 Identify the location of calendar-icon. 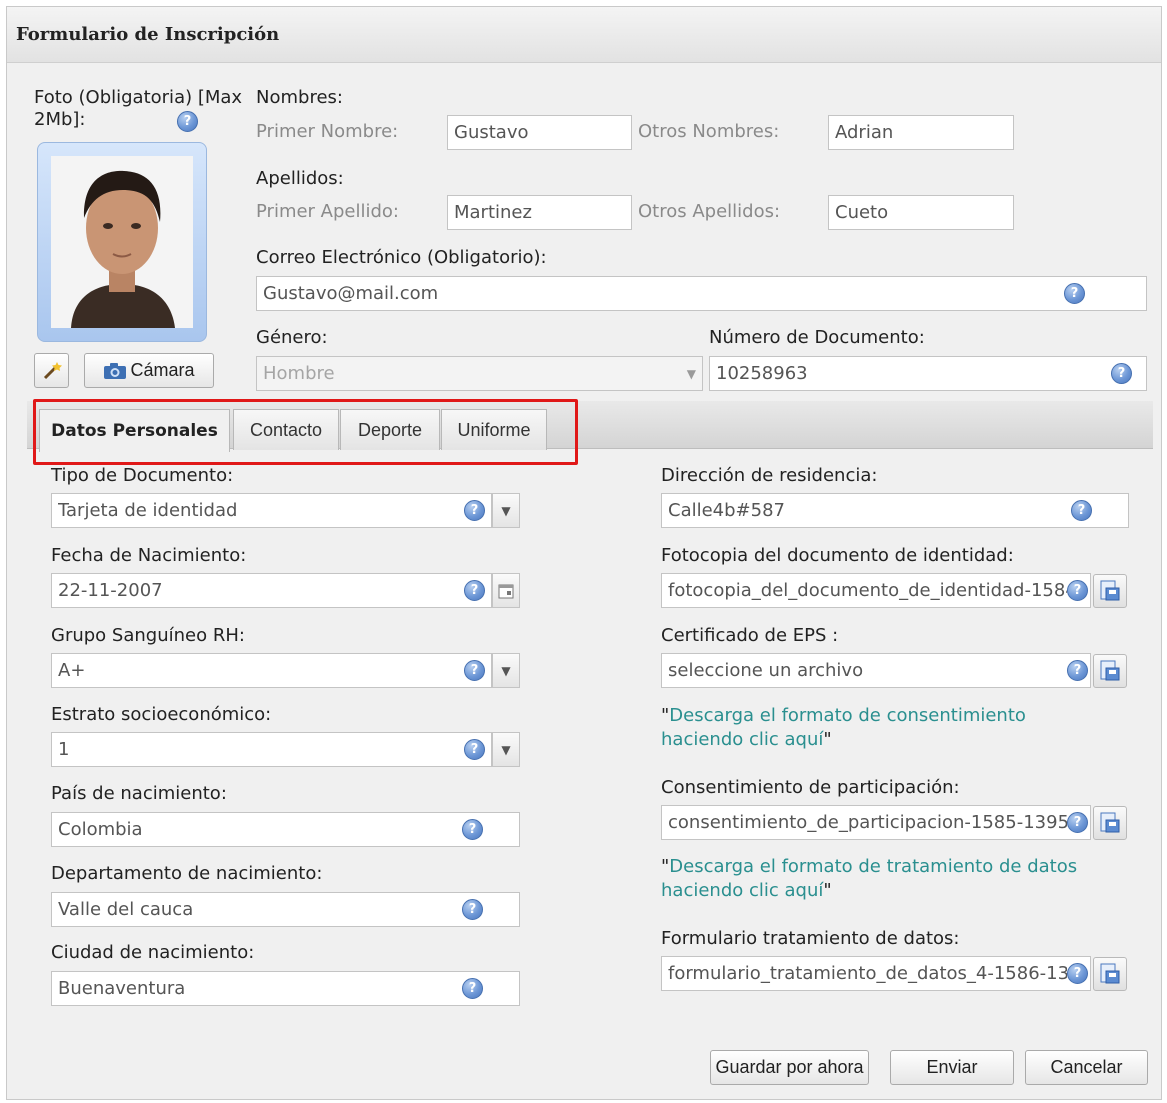
(506, 591).